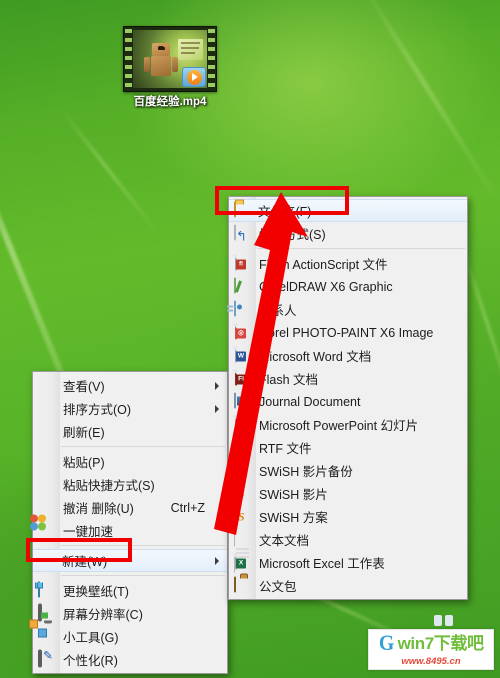  I want to click on menu-item-sort-by: 排序方式(O), so click(130, 408).